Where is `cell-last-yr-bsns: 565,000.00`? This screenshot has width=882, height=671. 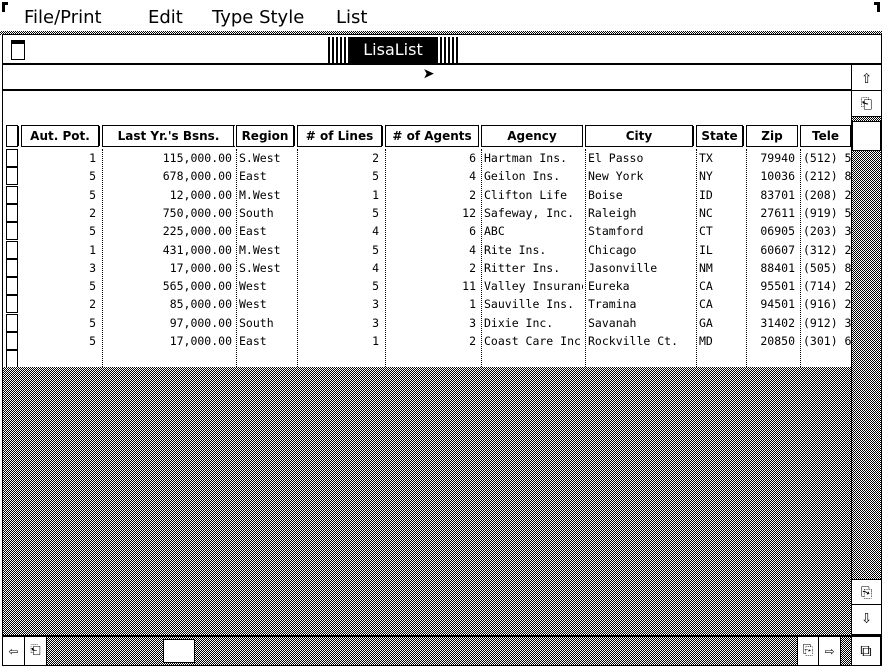 cell-last-yr-bsns: 565,000.00 is located at coordinates (168, 286).